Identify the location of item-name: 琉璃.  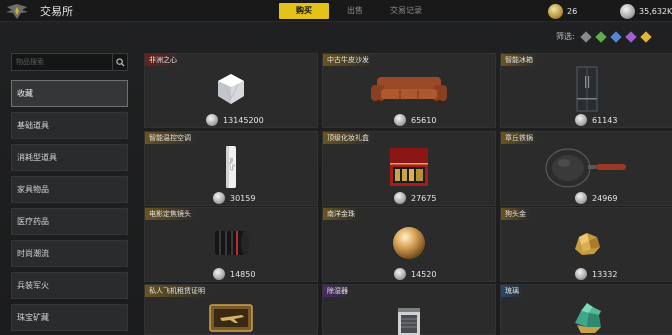
(512, 291).